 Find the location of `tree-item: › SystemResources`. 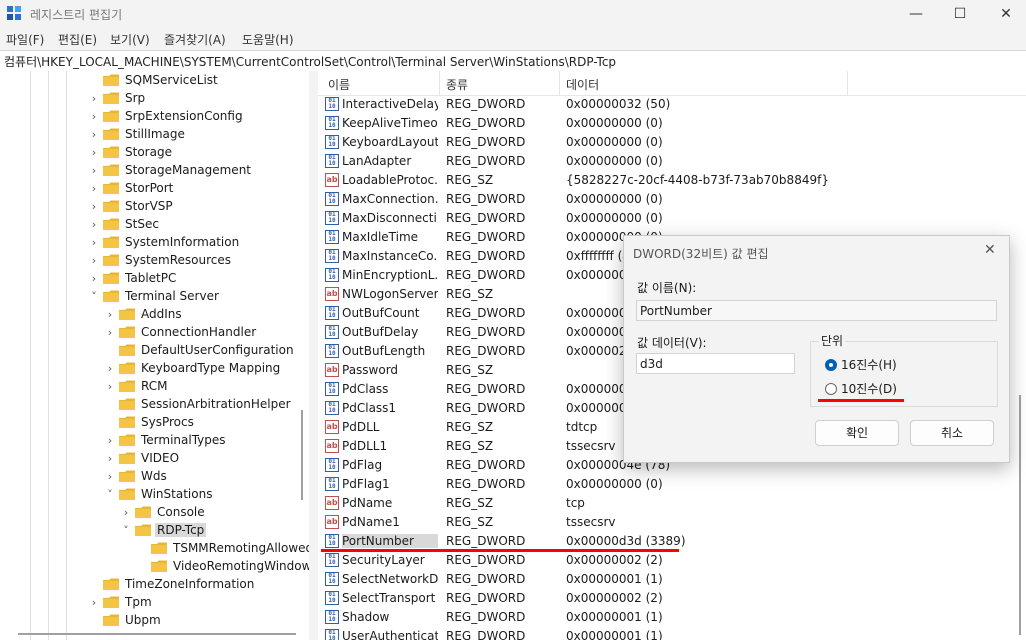

tree-item: › SystemResources is located at coordinates (160, 260).